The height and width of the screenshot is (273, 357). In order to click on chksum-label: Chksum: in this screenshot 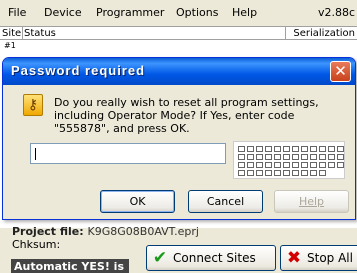, I will do `click(36, 244)`.